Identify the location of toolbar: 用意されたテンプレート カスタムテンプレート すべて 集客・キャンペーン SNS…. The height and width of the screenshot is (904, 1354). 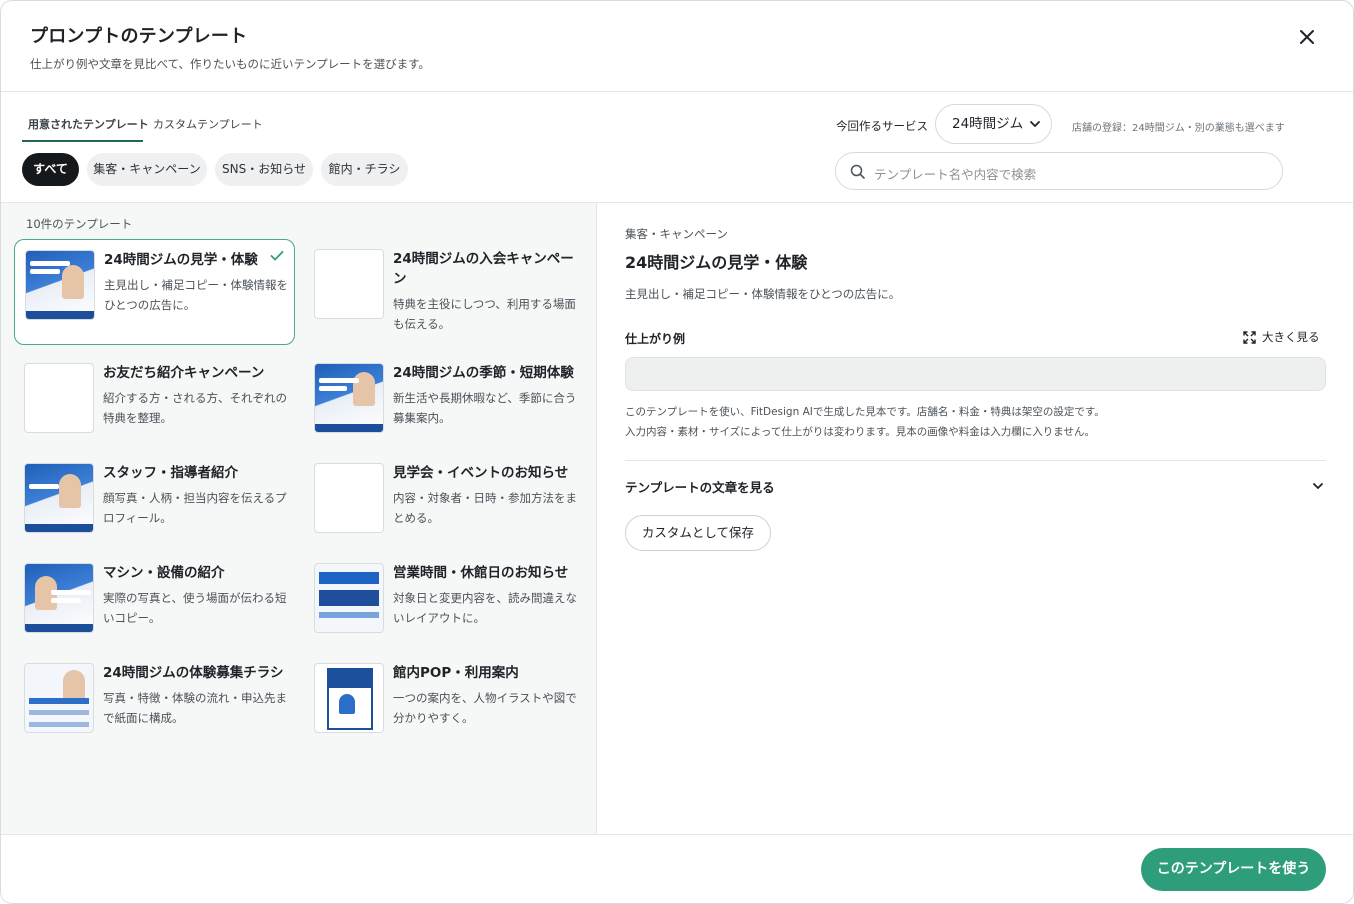
(677, 147).